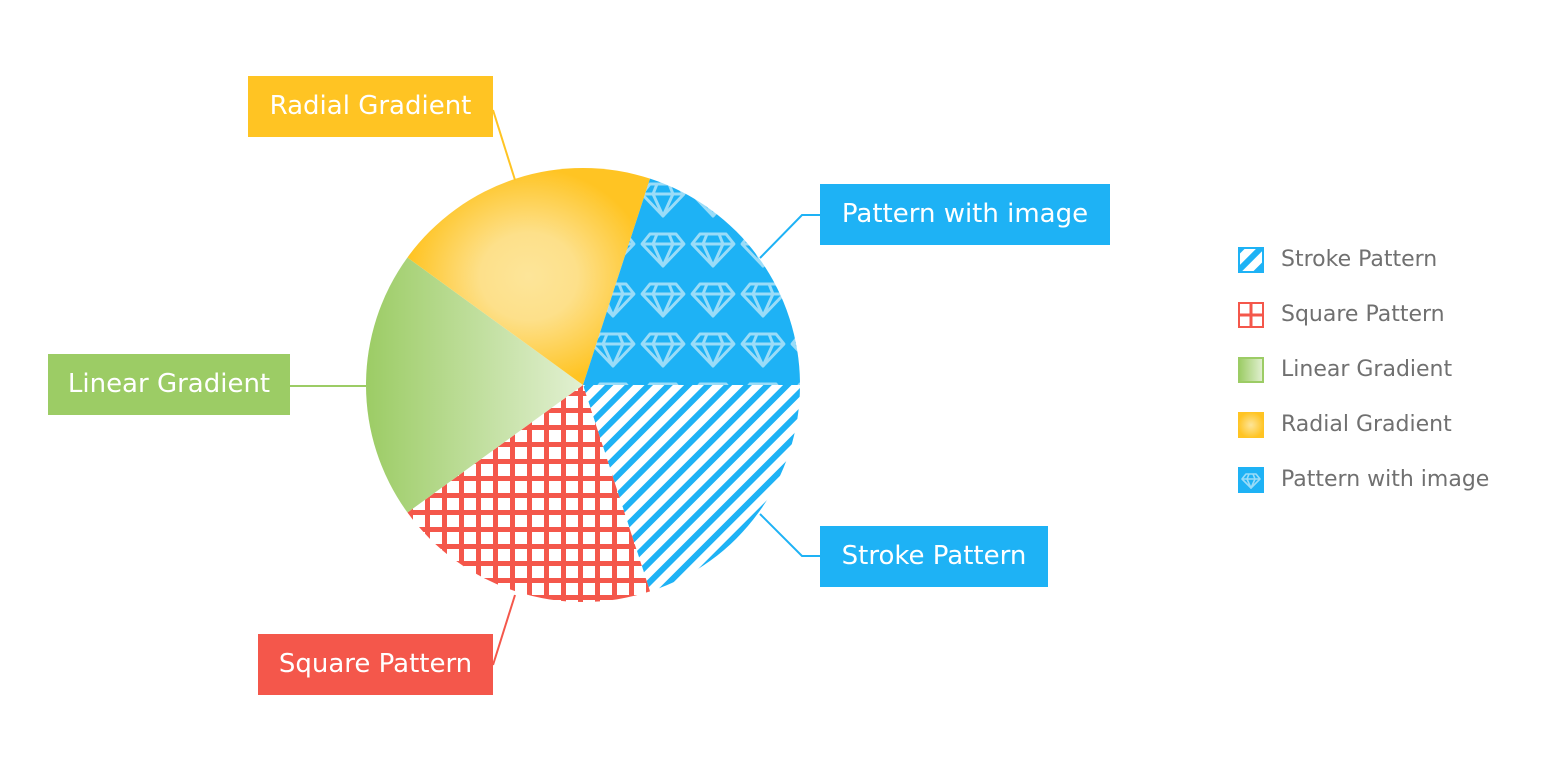 The height and width of the screenshot is (760, 1560). What do you see at coordinates (1385, 479) in the screenshot?
I see `legend-label: Pattern with image` at bounding box center [1385, 479].